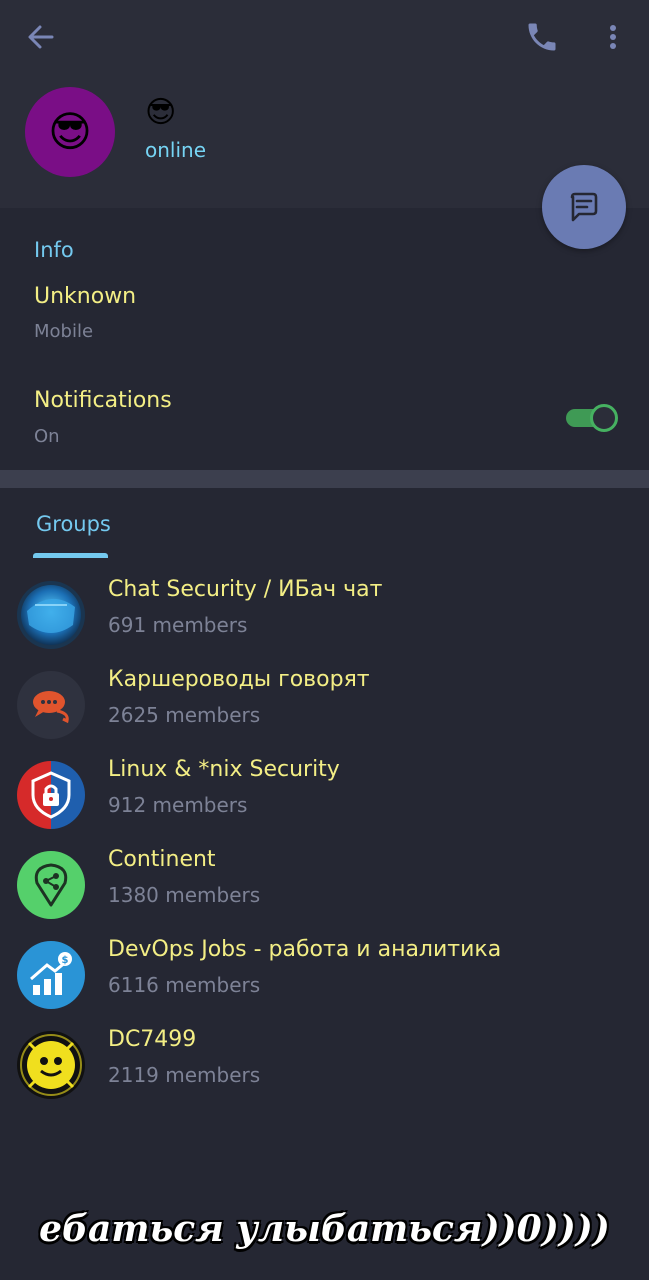 This screenshot has width=649, height=1280. What do you see at coordinates (324, 707) in the screenshot?
I see `group-list-item: Каршероводы говорят 2625 members` at bounding box center [324, 707].